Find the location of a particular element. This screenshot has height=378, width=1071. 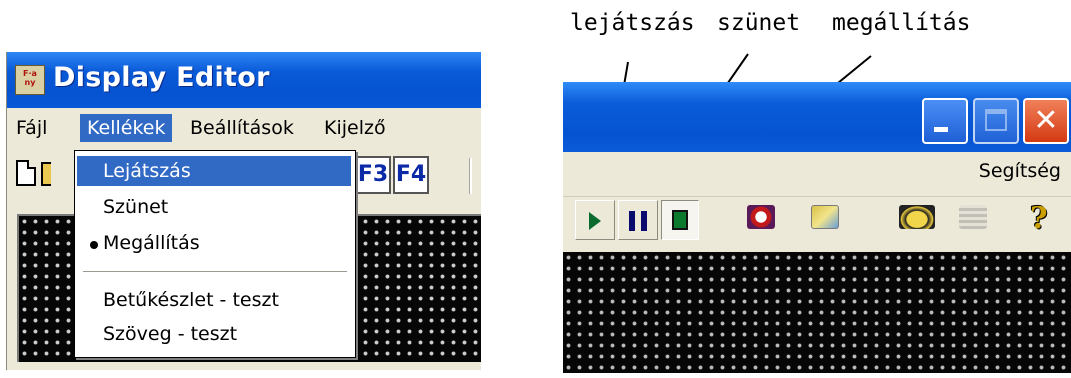

help-button: ? is located at coordinates (1039, 220).